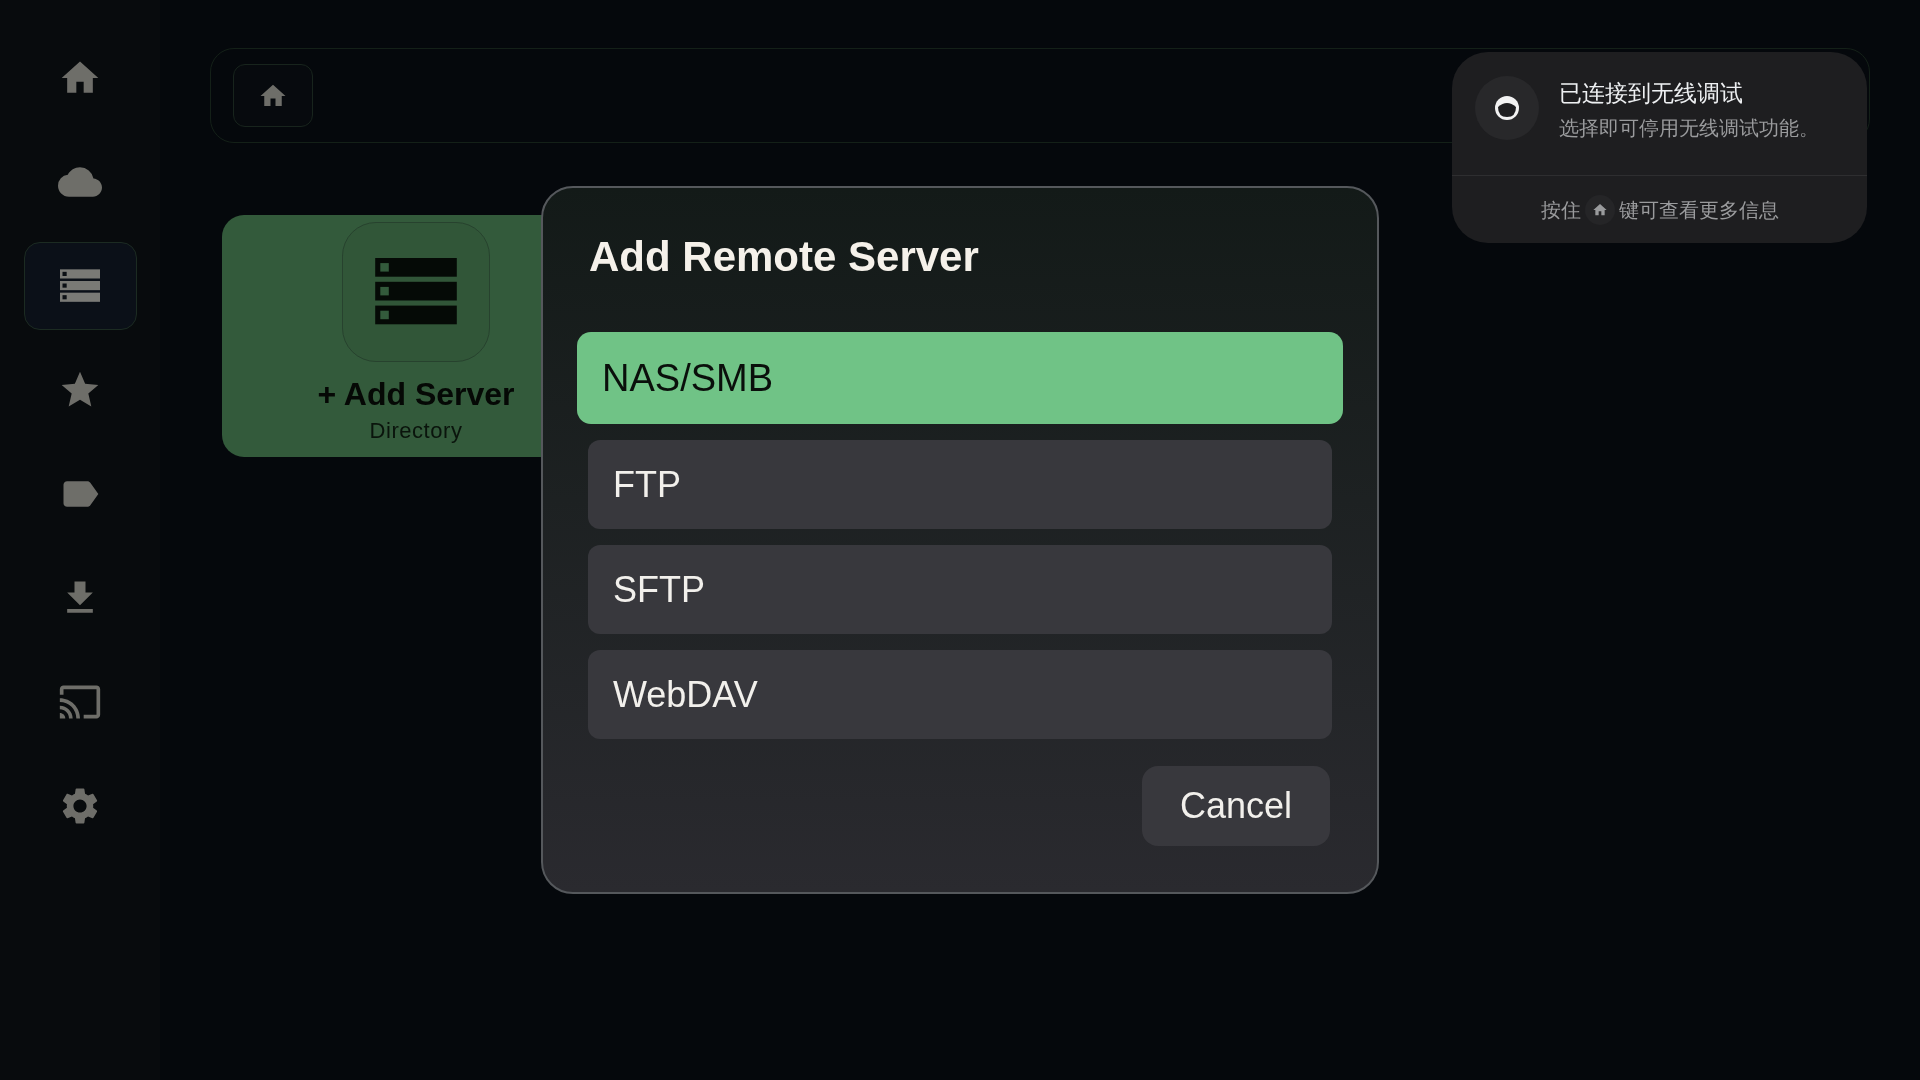  I want to click on server-type-option: FTP, so click(960, 484).